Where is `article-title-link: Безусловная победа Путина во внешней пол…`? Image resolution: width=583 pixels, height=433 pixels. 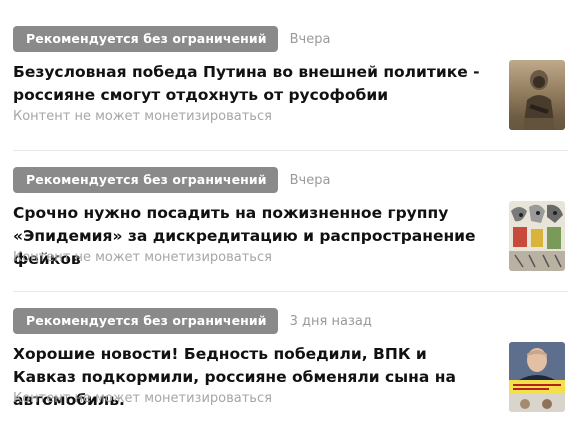 article-title-link: Безусловная победа Путина во внешней пол… is located at coordinates (253, 84).